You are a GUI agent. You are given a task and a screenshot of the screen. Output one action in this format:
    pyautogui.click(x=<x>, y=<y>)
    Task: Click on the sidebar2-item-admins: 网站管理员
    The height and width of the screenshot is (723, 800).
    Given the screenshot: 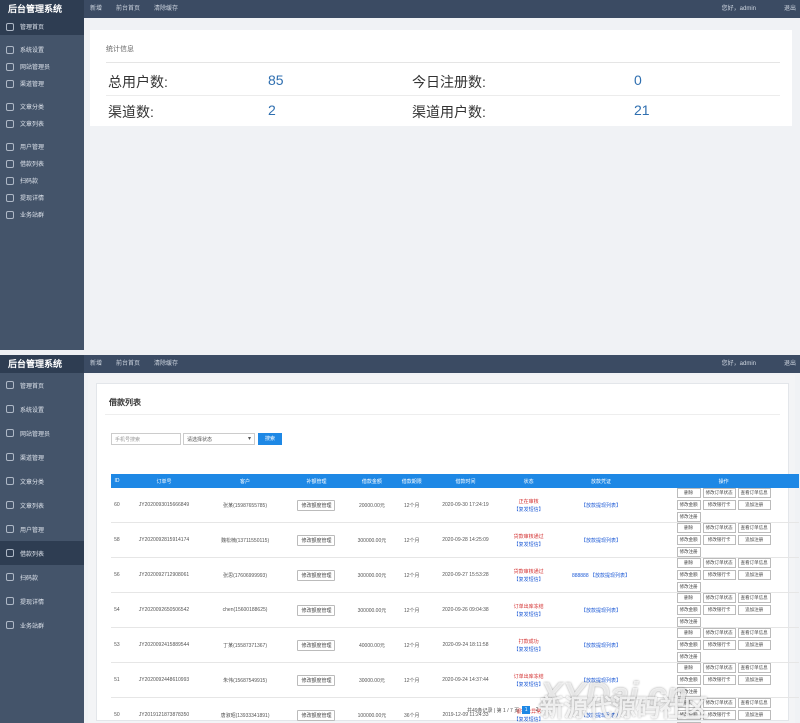 What is the action you would take?
    pyautogui.click(x=42, y=433)
    